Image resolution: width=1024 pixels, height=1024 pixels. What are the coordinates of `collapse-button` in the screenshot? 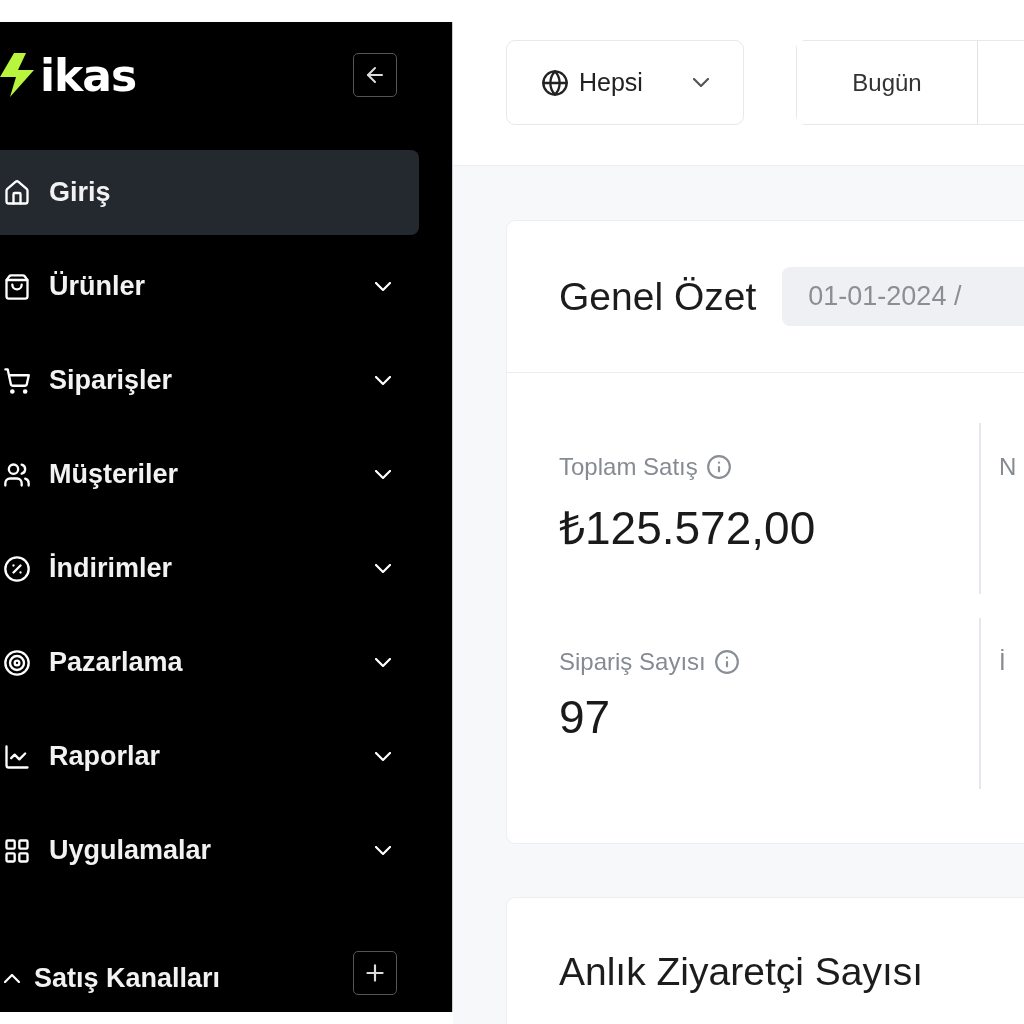 It's located at (375, 75).